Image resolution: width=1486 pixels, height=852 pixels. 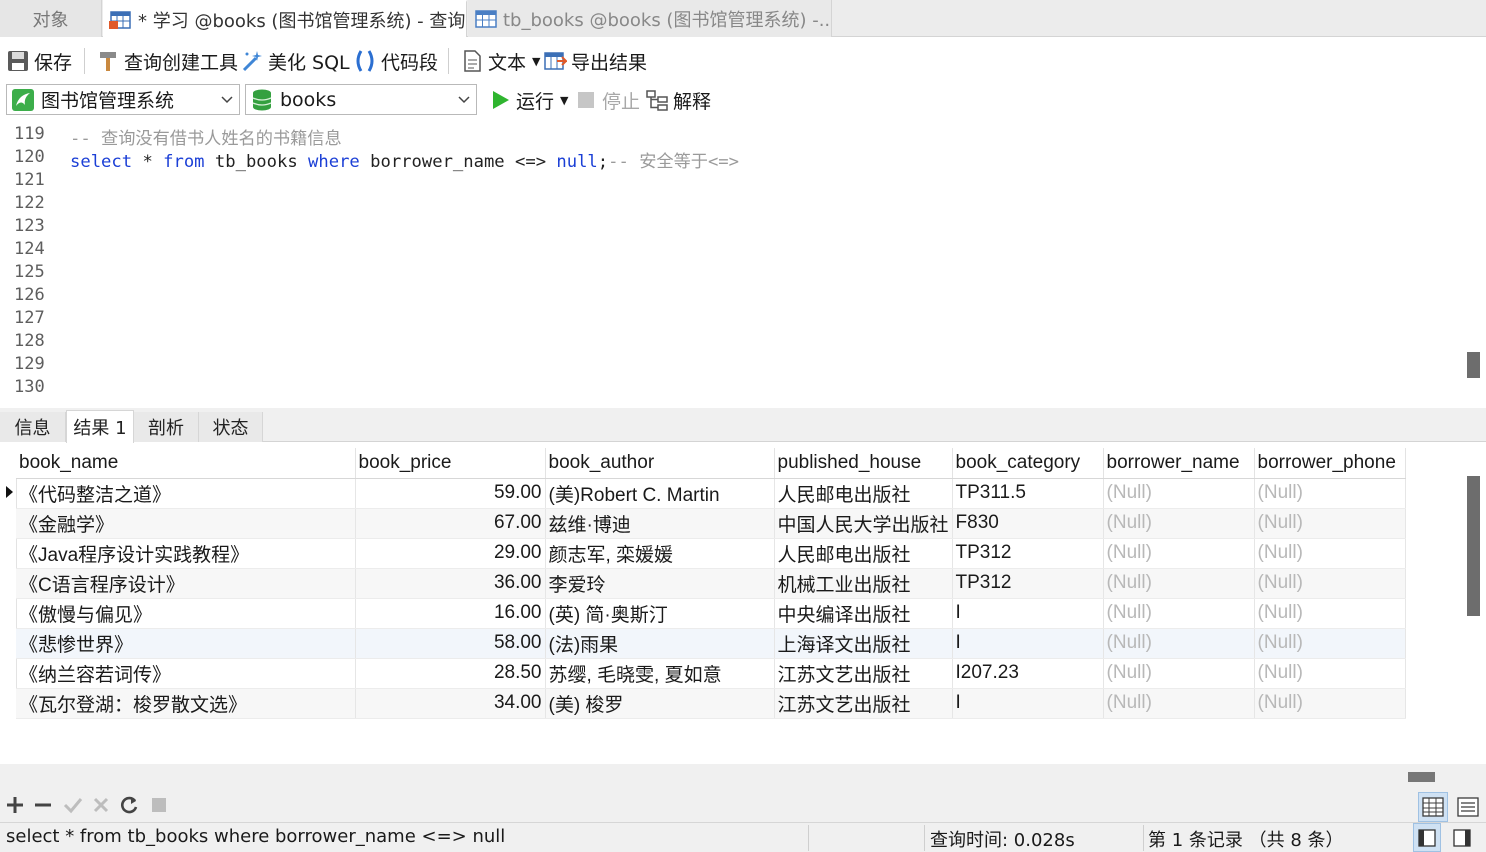 I want to click on cell-book-price: 58.00, so click(x=450, y=643).